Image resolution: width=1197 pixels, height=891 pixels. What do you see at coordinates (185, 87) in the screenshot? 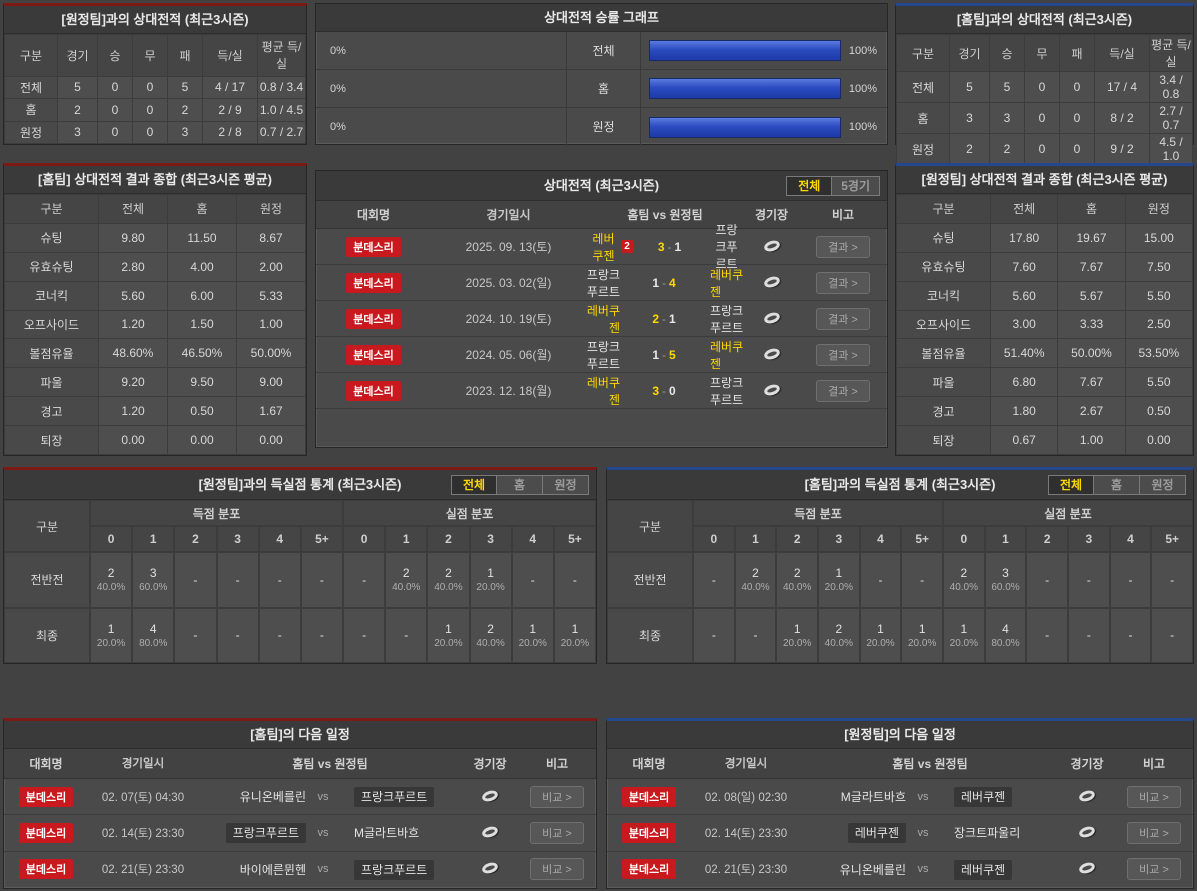
I see `cell: 5` at bounding box center [185, 87].